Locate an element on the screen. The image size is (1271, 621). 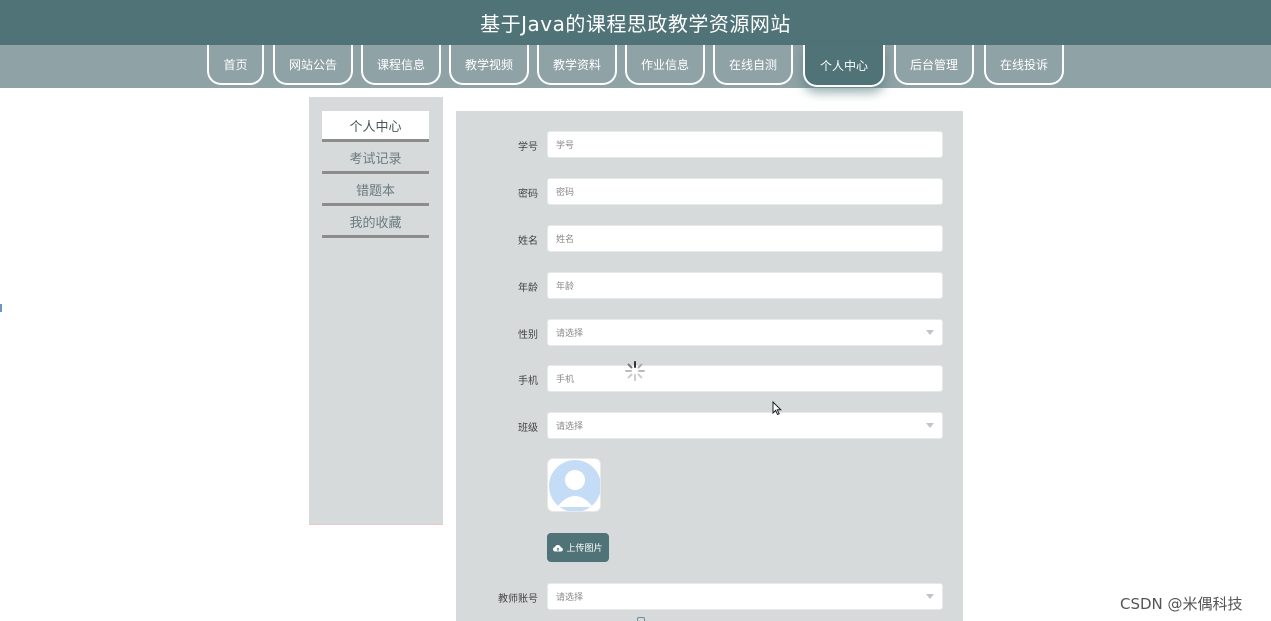
avatar-preview is located at coordinates (574, 485).